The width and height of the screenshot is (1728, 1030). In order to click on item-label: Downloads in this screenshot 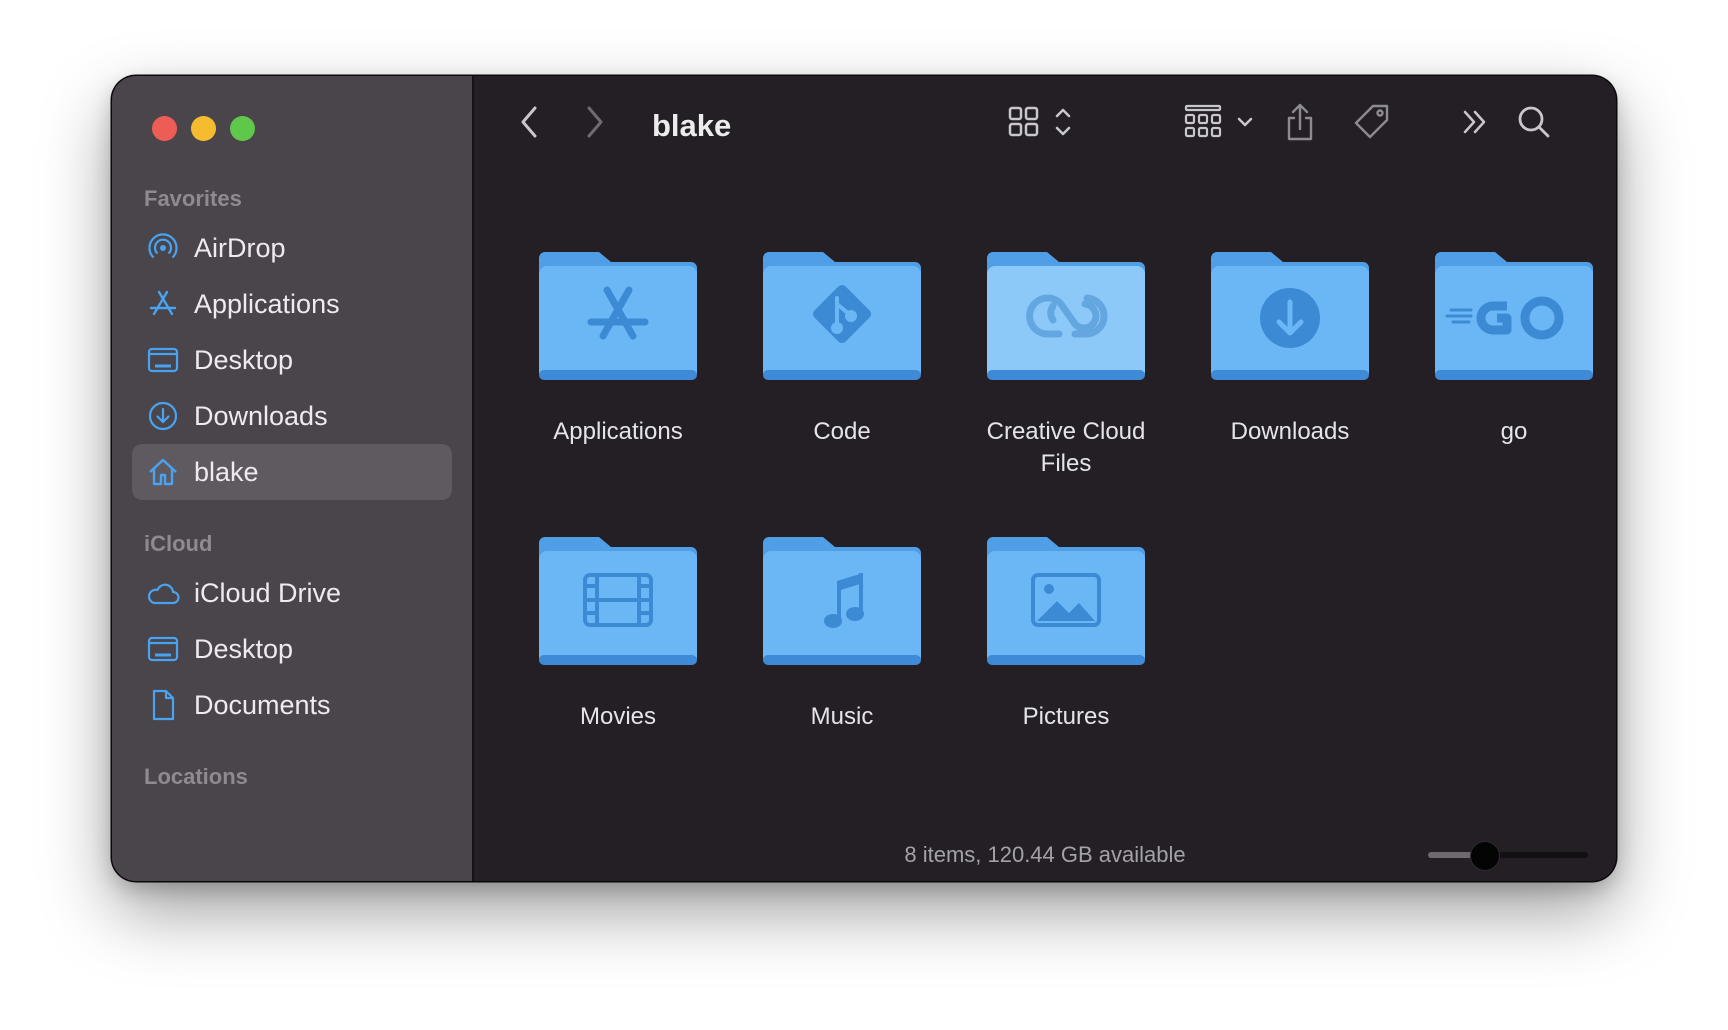, I will do `click(1290, 431)`.